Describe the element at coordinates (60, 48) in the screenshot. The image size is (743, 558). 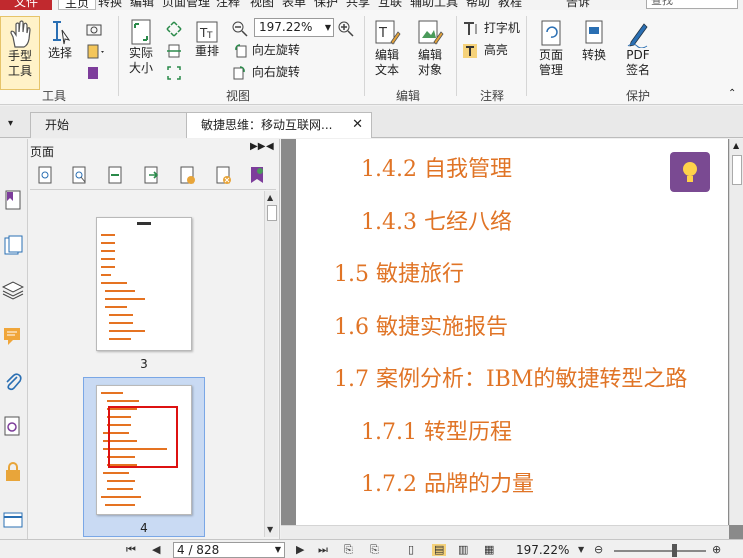
I see `select-tool-button: 选择` at that location.